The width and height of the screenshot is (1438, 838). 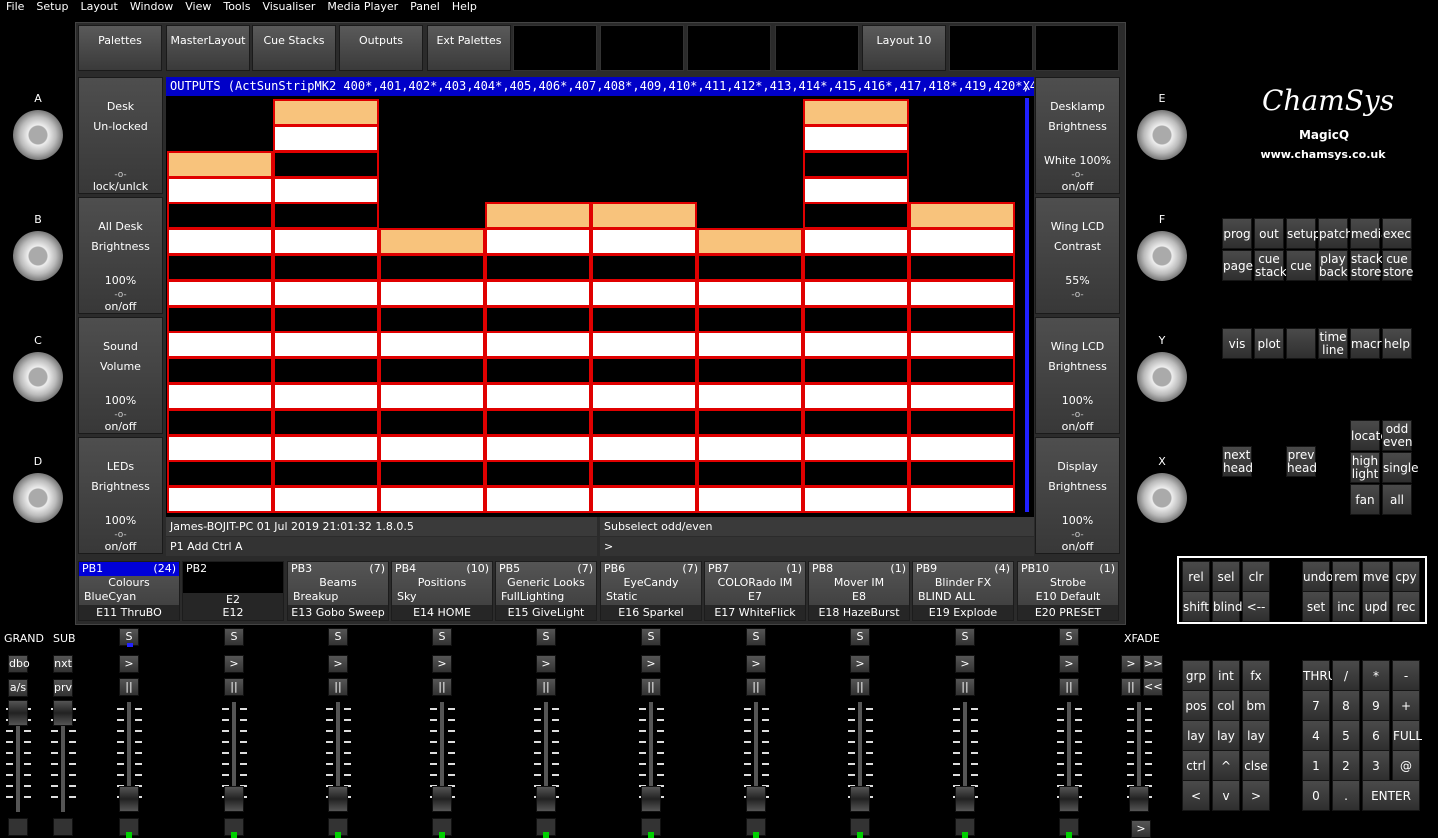 What do you see at coordinates (236, 7) in the screenshot?
I see `menu-tools: Tools` at bounding box center [236, 7].